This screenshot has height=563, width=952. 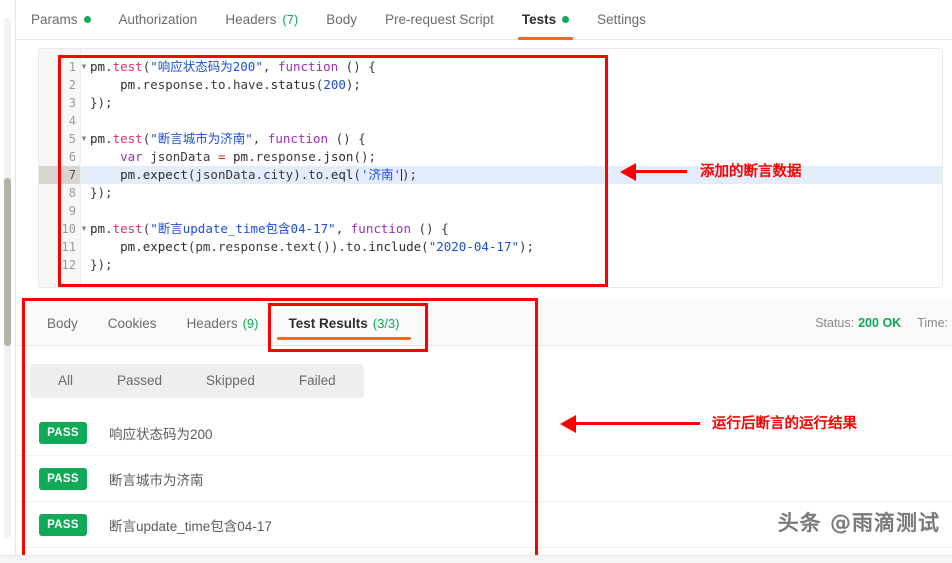 I want to click on code-token: .response., so click(x=286, y=156).